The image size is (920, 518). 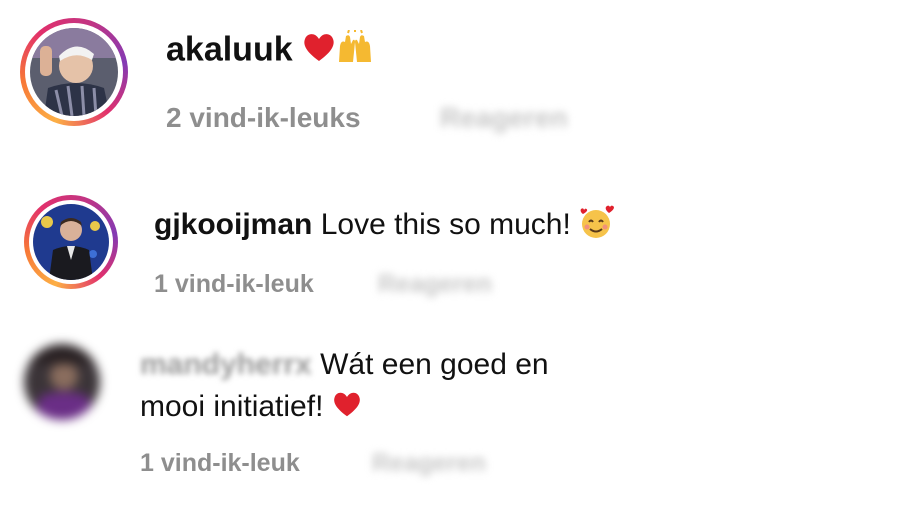 I want to click on comment-text-mandyherrx-line2: mooi initiatief!, so click(x=232, y=406).